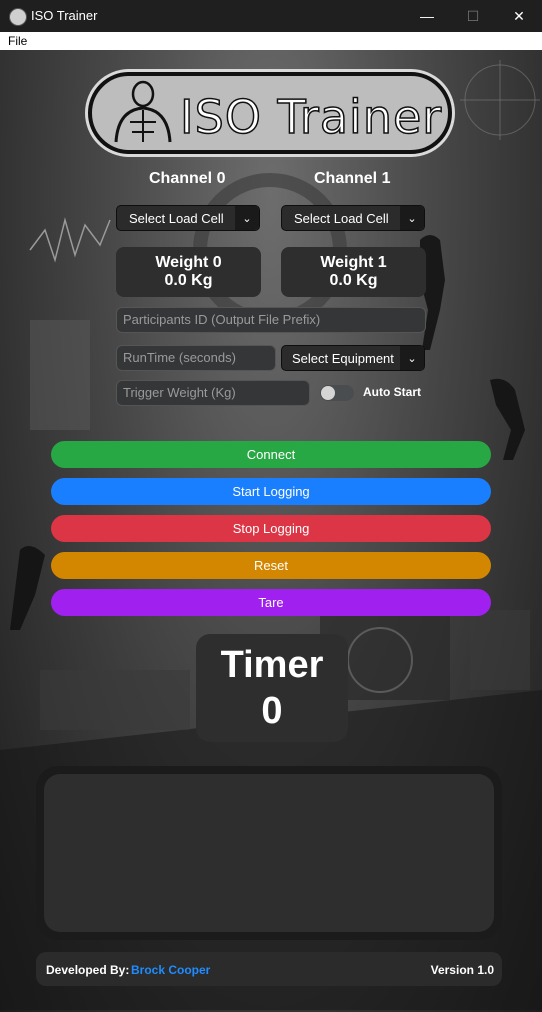 Image resolution: width=542 pixels, height=1012 pixels. Describe the element at coordinates (213, 393) in the screenshot. I see `trigger-weight-input: Trigger Weight (Kg)` at that location.